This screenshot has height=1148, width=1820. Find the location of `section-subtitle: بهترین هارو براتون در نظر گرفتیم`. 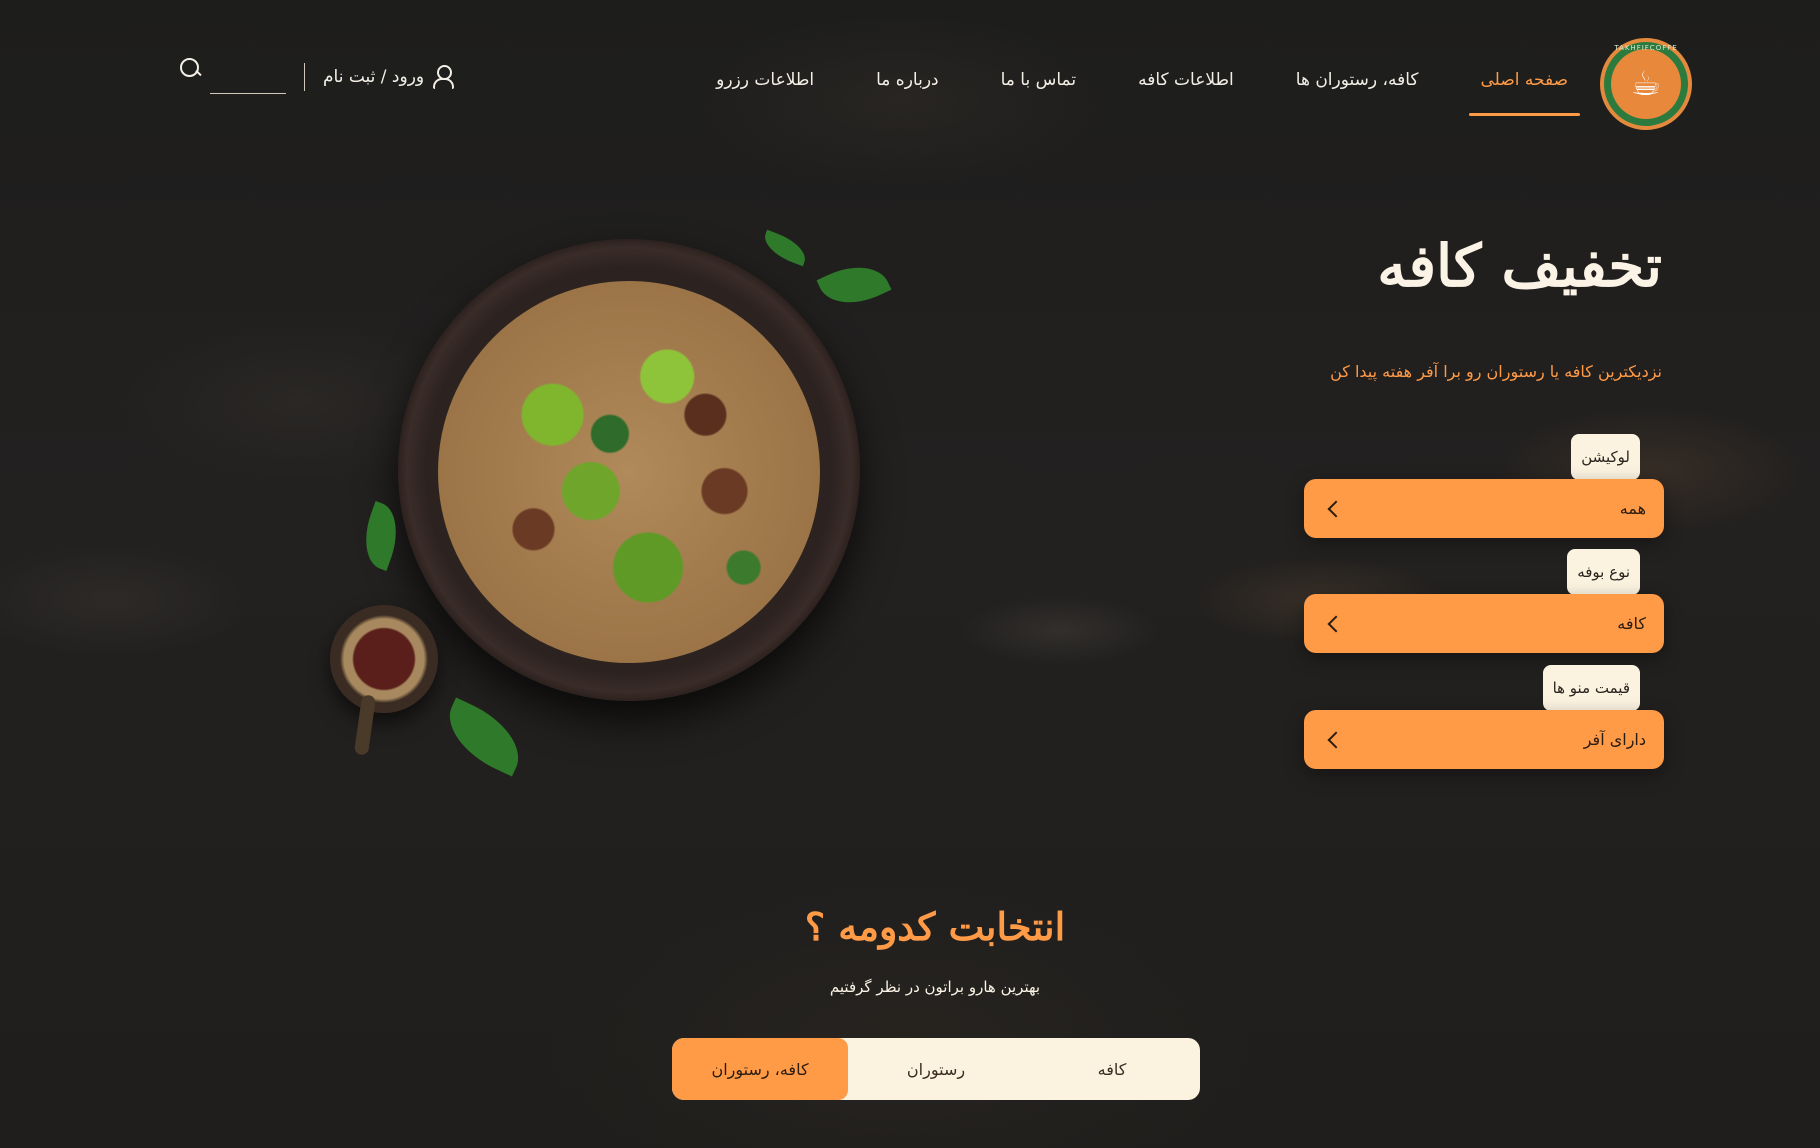

section-subtitle: بهترین هارو براتون در نظر گرفتیم is located at coordinates (935, 987).